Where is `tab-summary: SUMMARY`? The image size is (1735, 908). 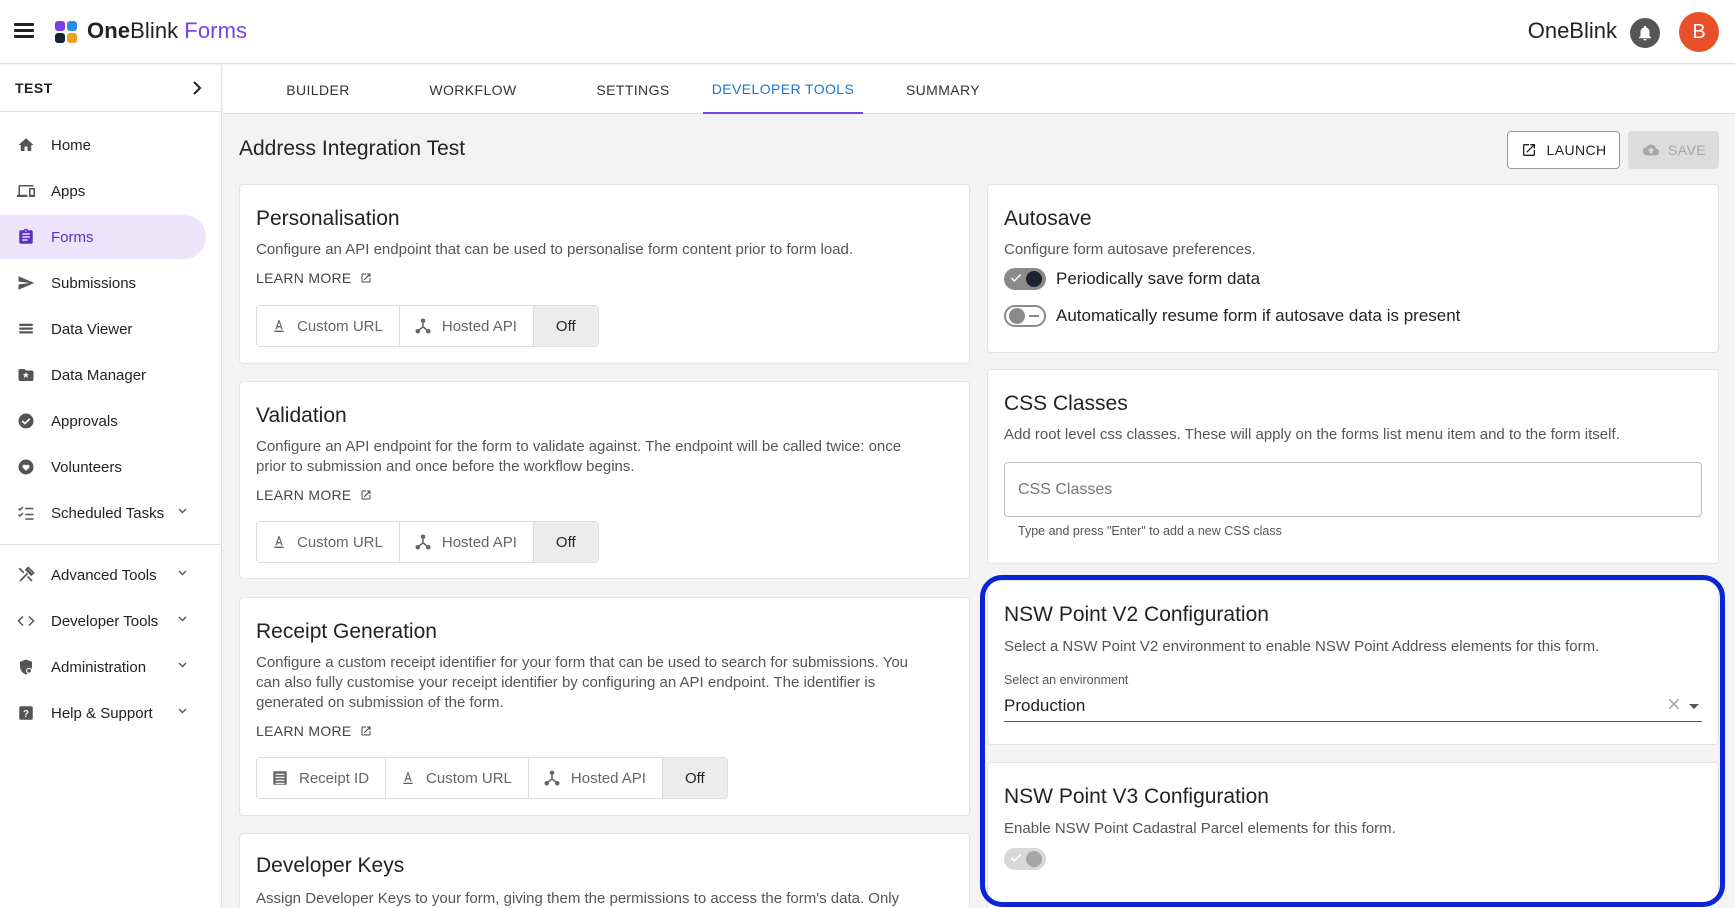
tab-summary: SUMMARY is located at coordinates (943, 89).